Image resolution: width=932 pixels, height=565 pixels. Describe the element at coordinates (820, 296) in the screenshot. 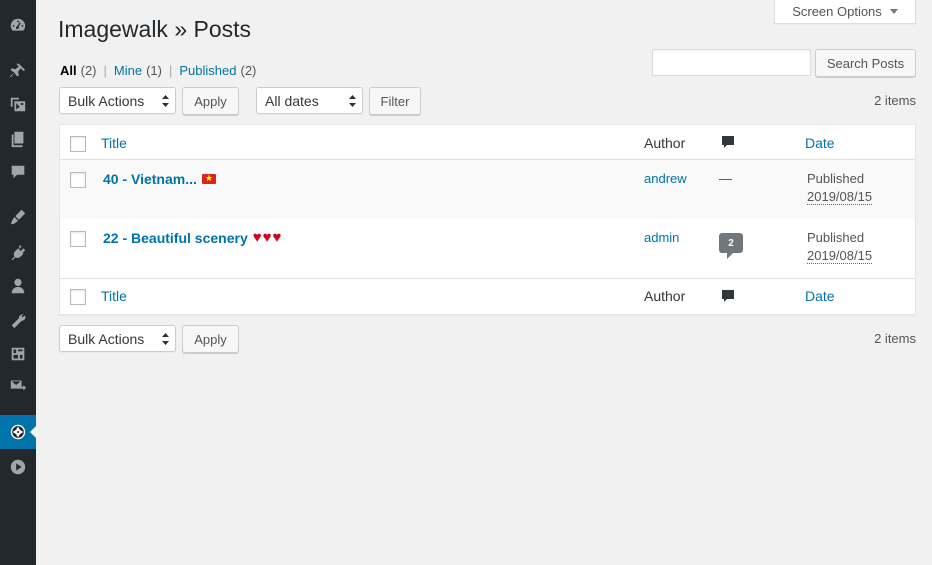

I see `column-date-sort-footer: Date` at that location.